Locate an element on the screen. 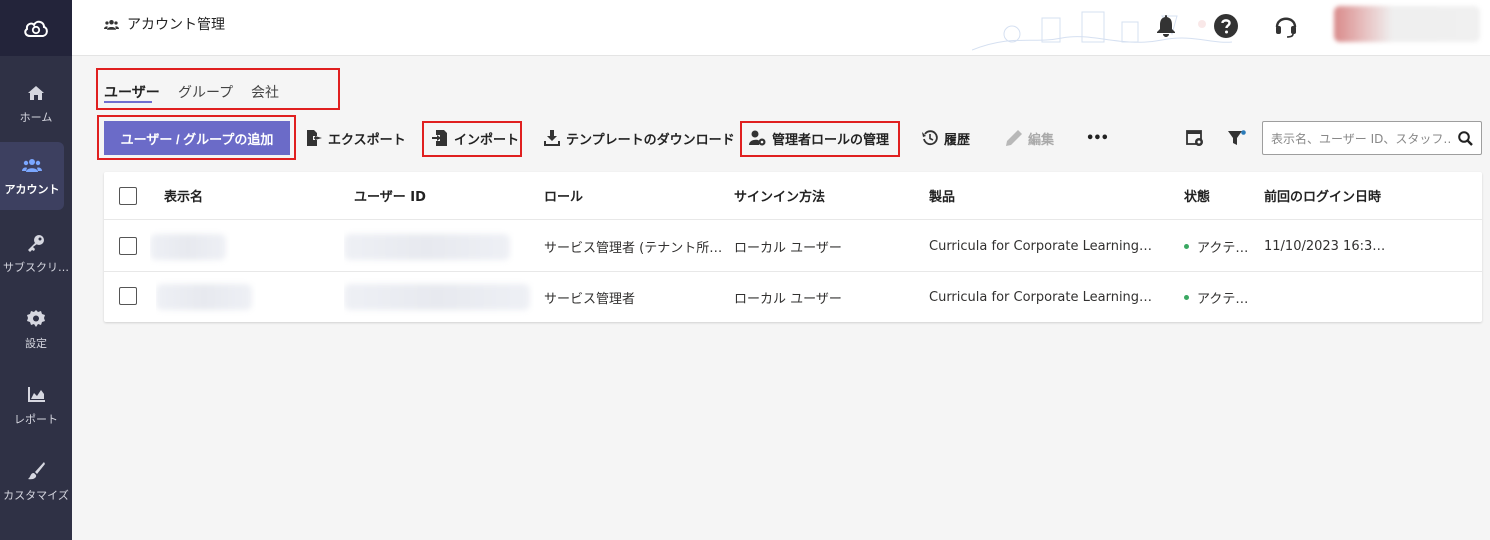 This screenshot has height=540, width=1490. sidebar-item-label: レポート is located at coordinates (36, 419).